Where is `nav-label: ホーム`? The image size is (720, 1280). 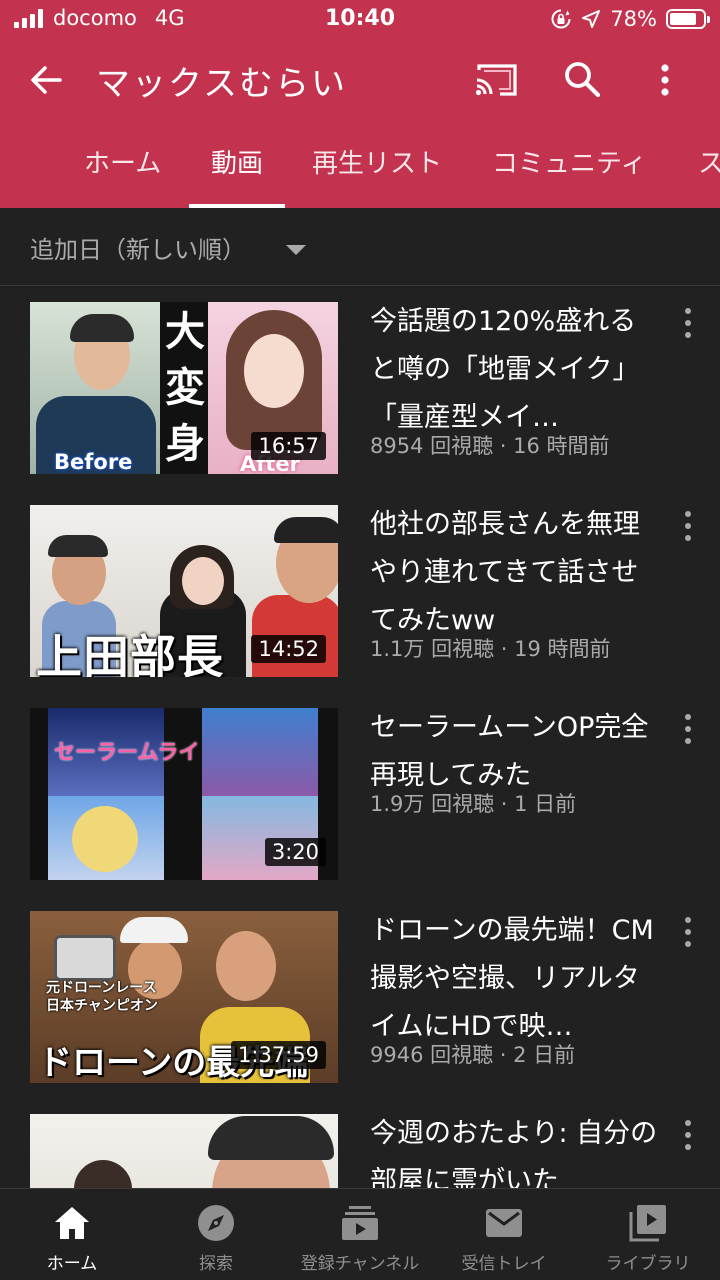
nav-label: ホーム is located at coordinates (72, 1264).